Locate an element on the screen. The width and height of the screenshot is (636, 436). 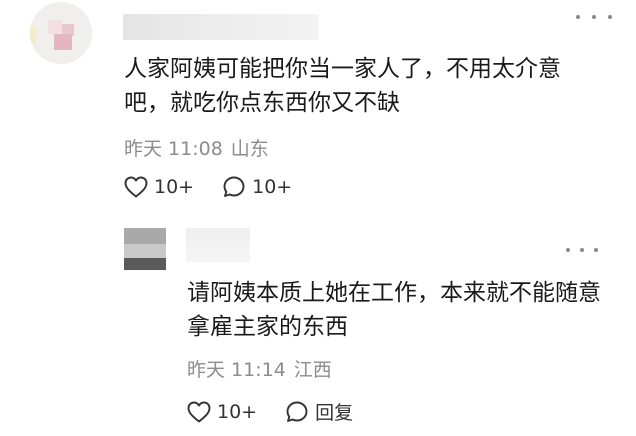
comment-meta: 昨天 11:08 山东 is located at coordinates (196, 149).